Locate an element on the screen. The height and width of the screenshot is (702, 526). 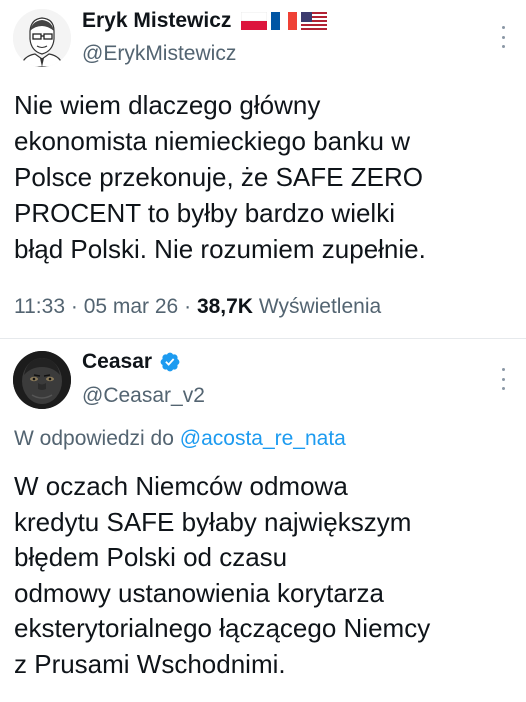
views-label: Wyświetlenia is located at coordinates (320, 306).